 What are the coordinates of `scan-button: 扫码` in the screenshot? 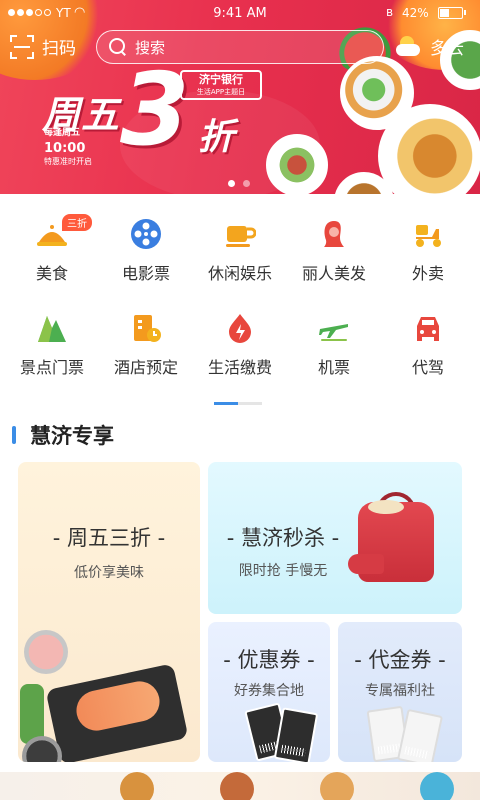 It's located at (43, 46).